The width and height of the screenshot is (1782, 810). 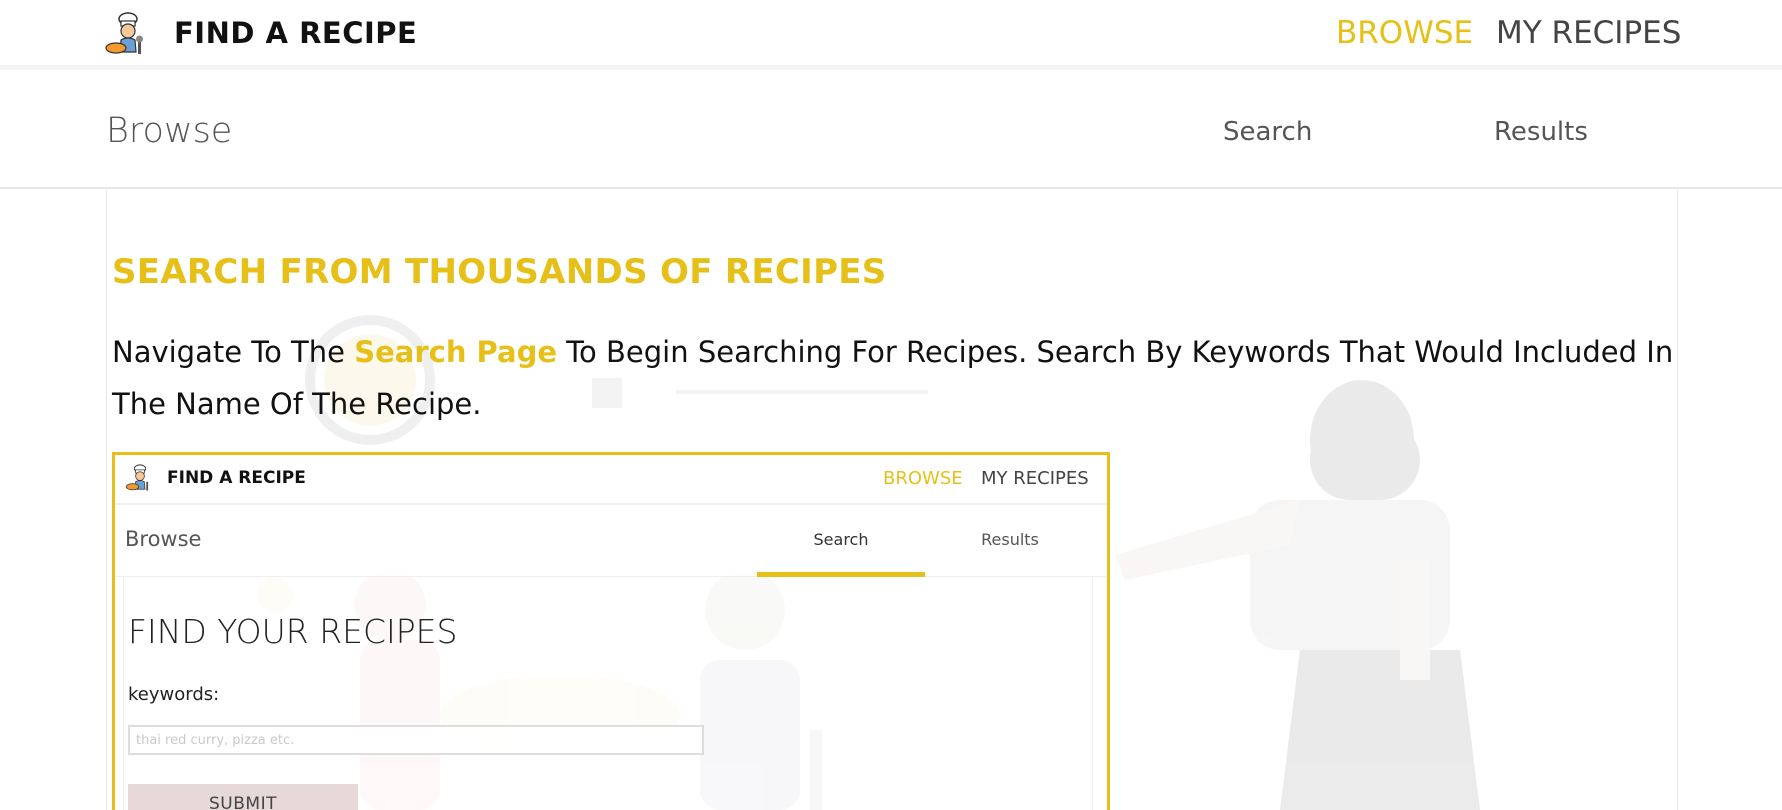 What do you see at coordinates (891, 132) in the screenshot?
I see `sub-navbar: Browse Search Results` at bounding box center [891, 132].